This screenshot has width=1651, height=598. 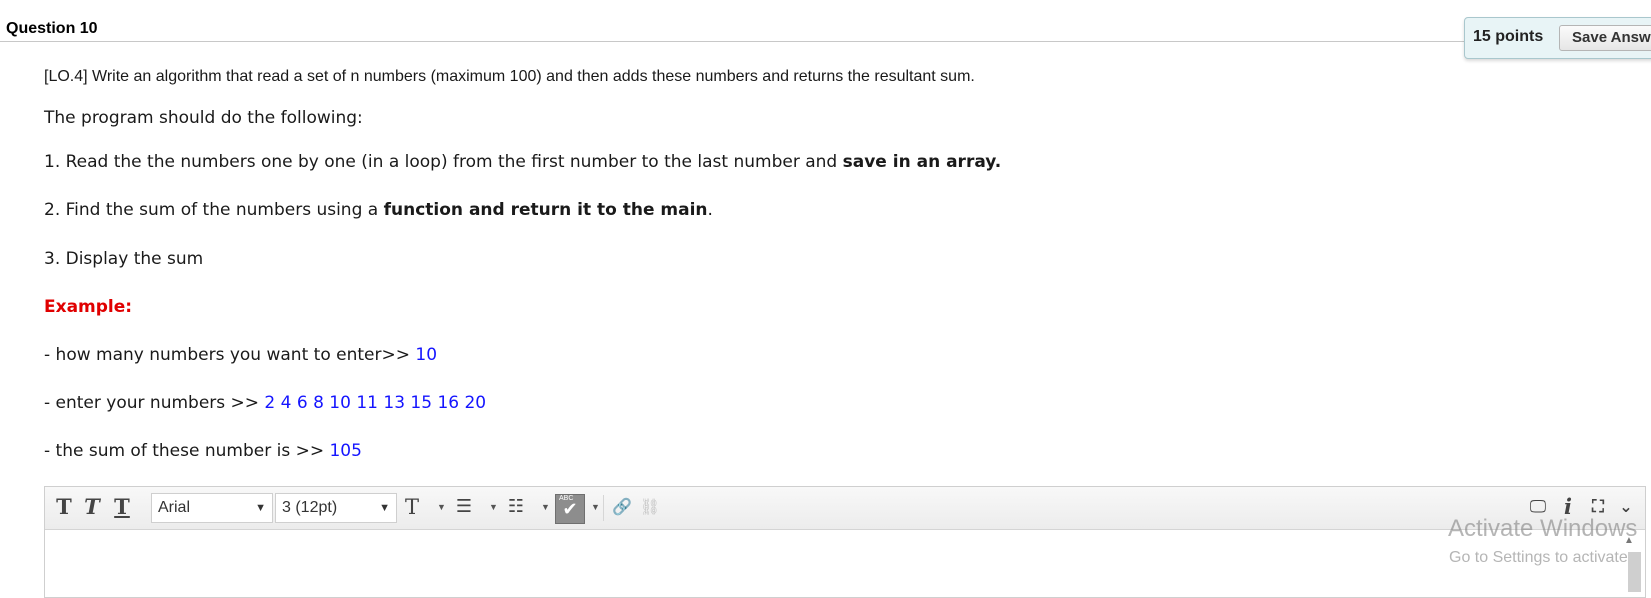 What do you see at coordinates (516, 507) in the screenshot?
I see `numbered-list-icon: ☷` at bounding box center [516, 507].